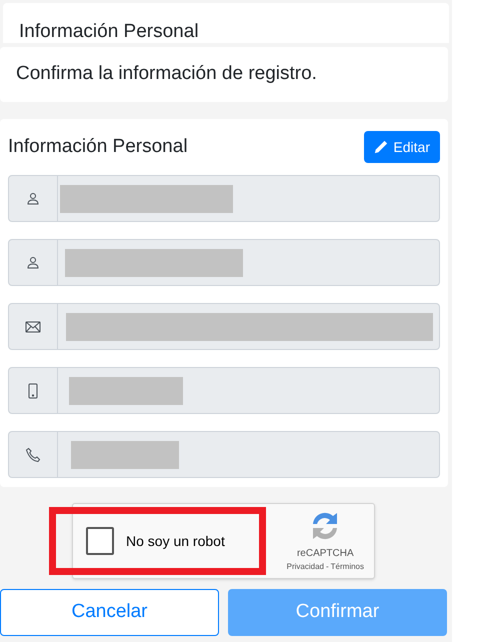 The height and width of the screenshot is (642, 482). Describe the element at coordinates (100, 541) in the screenshot. I see `checkbox` at that location.